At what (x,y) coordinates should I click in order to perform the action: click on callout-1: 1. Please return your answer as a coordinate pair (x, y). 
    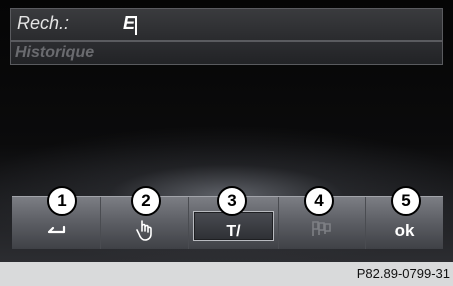
    Looking at the image, I should click on (62, 201).